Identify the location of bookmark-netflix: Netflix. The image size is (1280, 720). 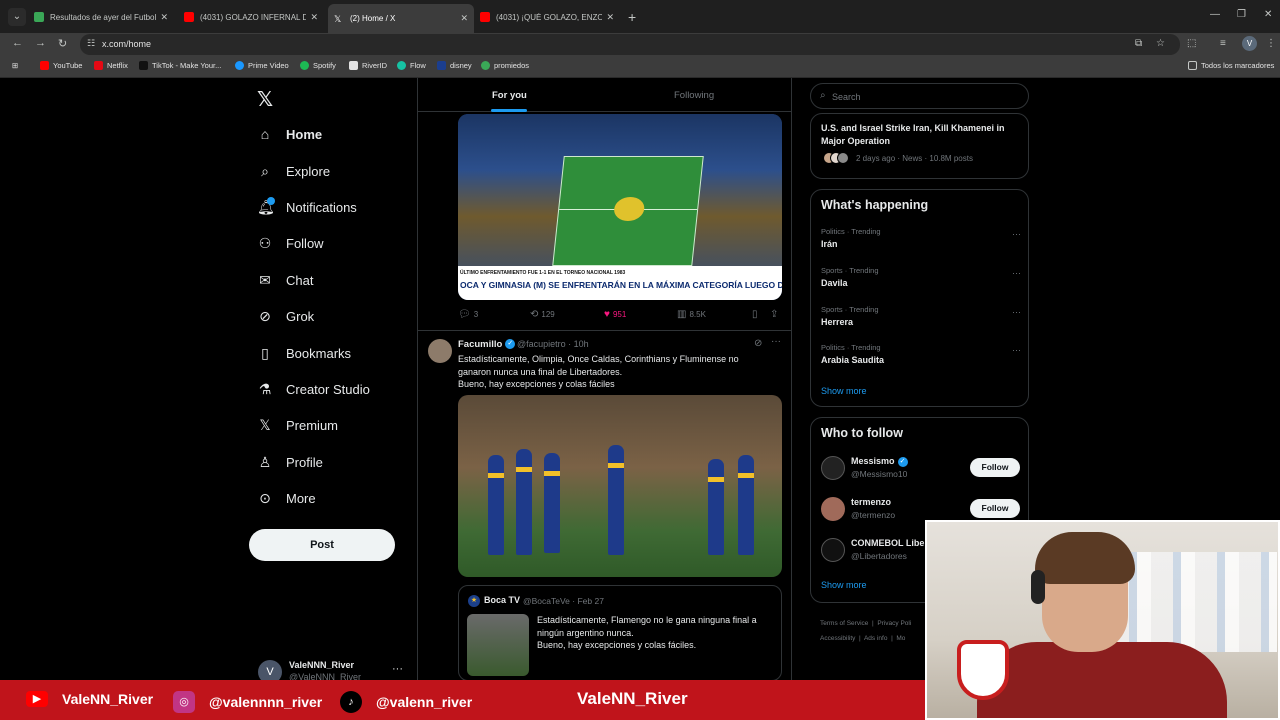
(111, 65).